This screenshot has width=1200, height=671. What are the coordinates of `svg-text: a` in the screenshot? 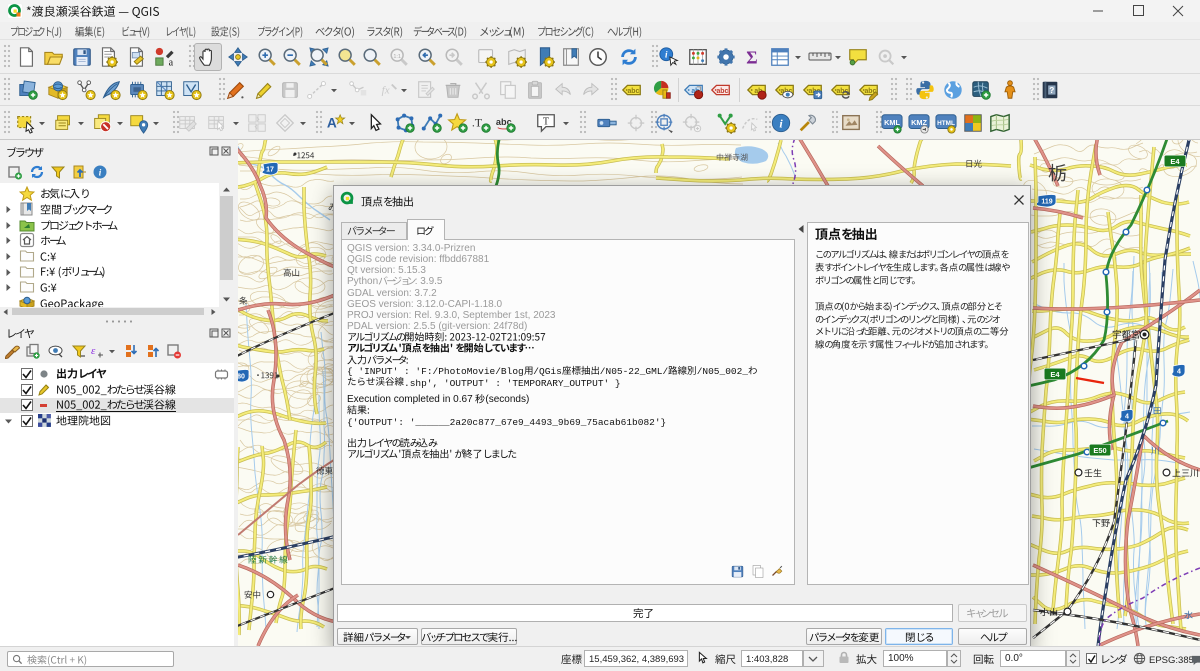 It's located at (171, 62).